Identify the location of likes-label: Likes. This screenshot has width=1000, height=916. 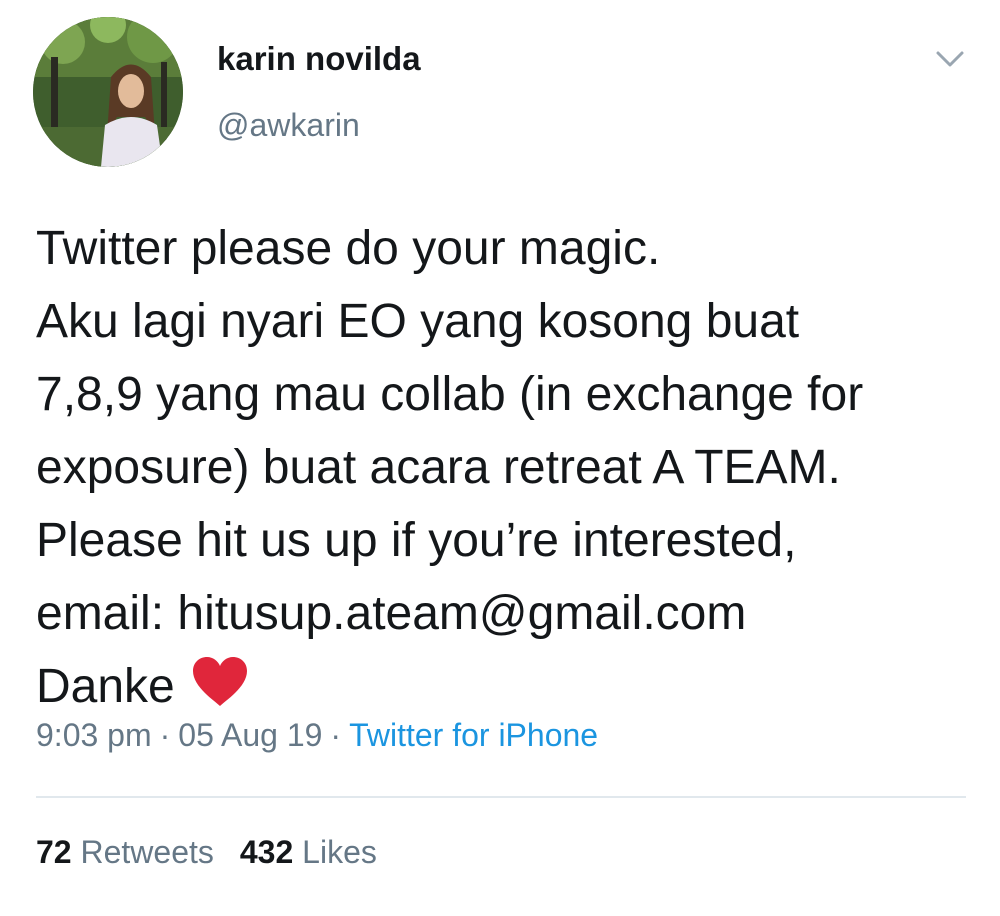
(339, 852).